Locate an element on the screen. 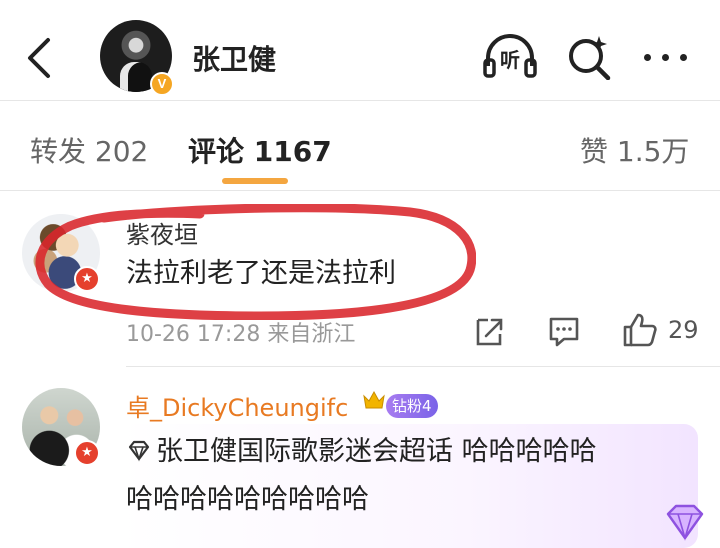  share-button is located at coordinates (489, 330).